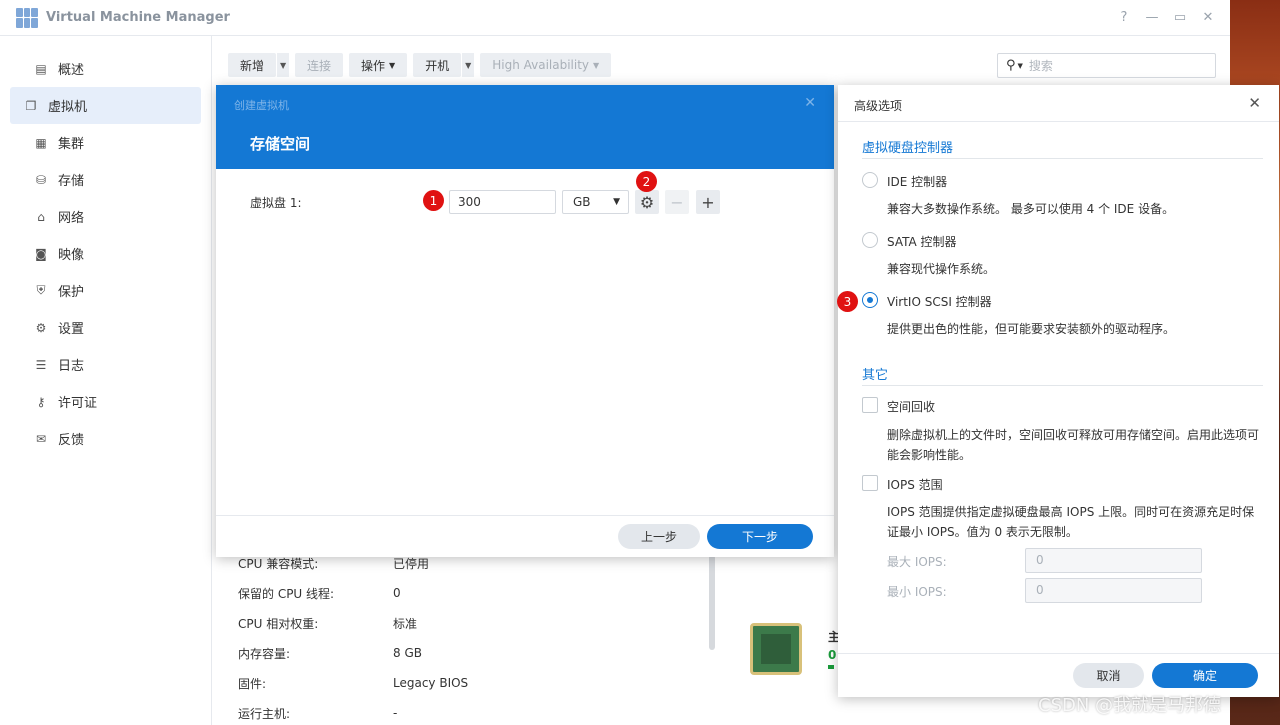 This screenshot has width=1280, height=725. I want to click on detail-row: 运行主机: -, so click(353, 711).